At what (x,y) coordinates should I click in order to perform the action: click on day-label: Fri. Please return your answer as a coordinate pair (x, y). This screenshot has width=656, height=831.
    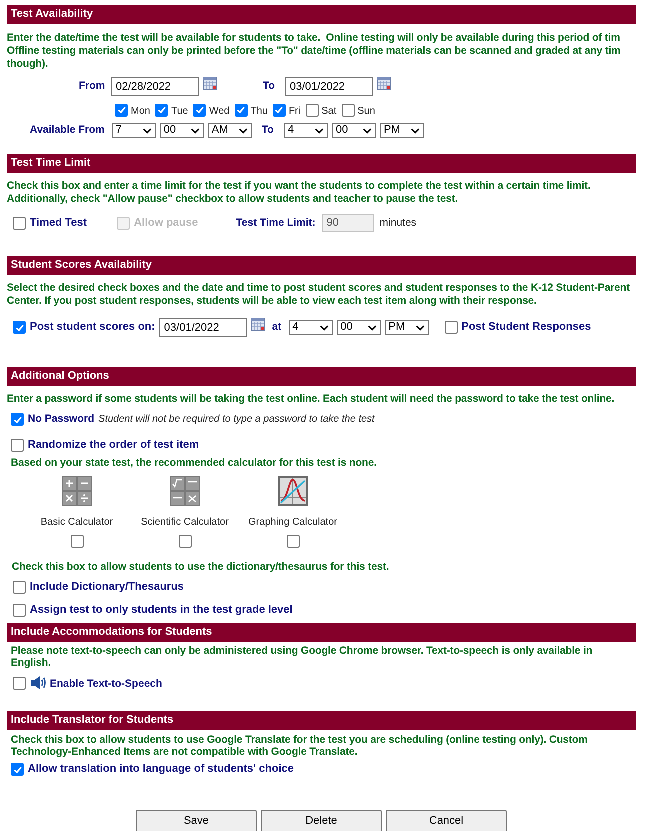
    Looking at the image, I should click on (294, 111).